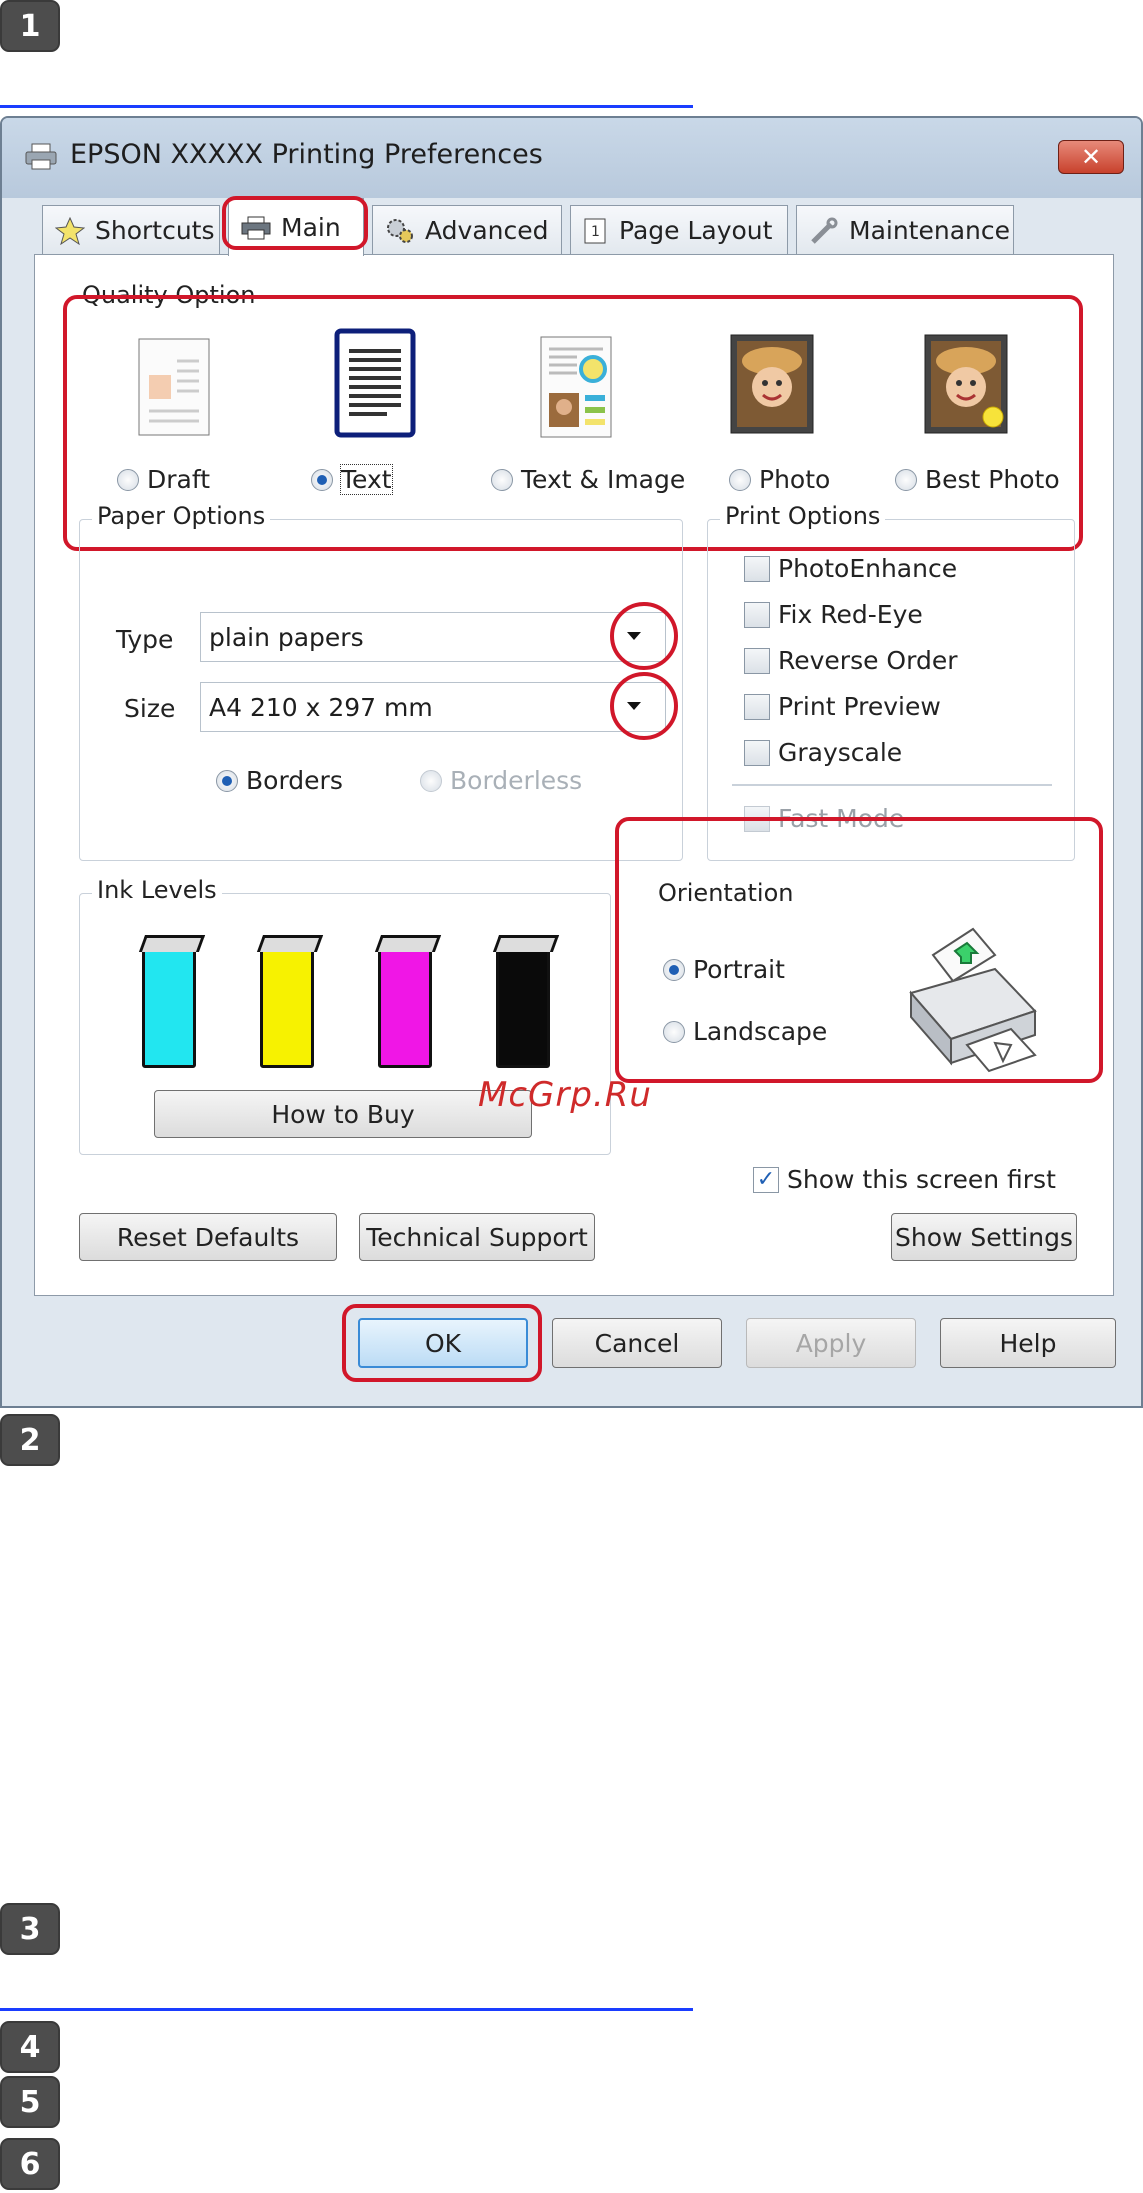 The height and width of the screenshot is (2193, 1143). Describe the element at coordinates (803, 516) in the screenshot. I see `group-label: Print Options` at that location.